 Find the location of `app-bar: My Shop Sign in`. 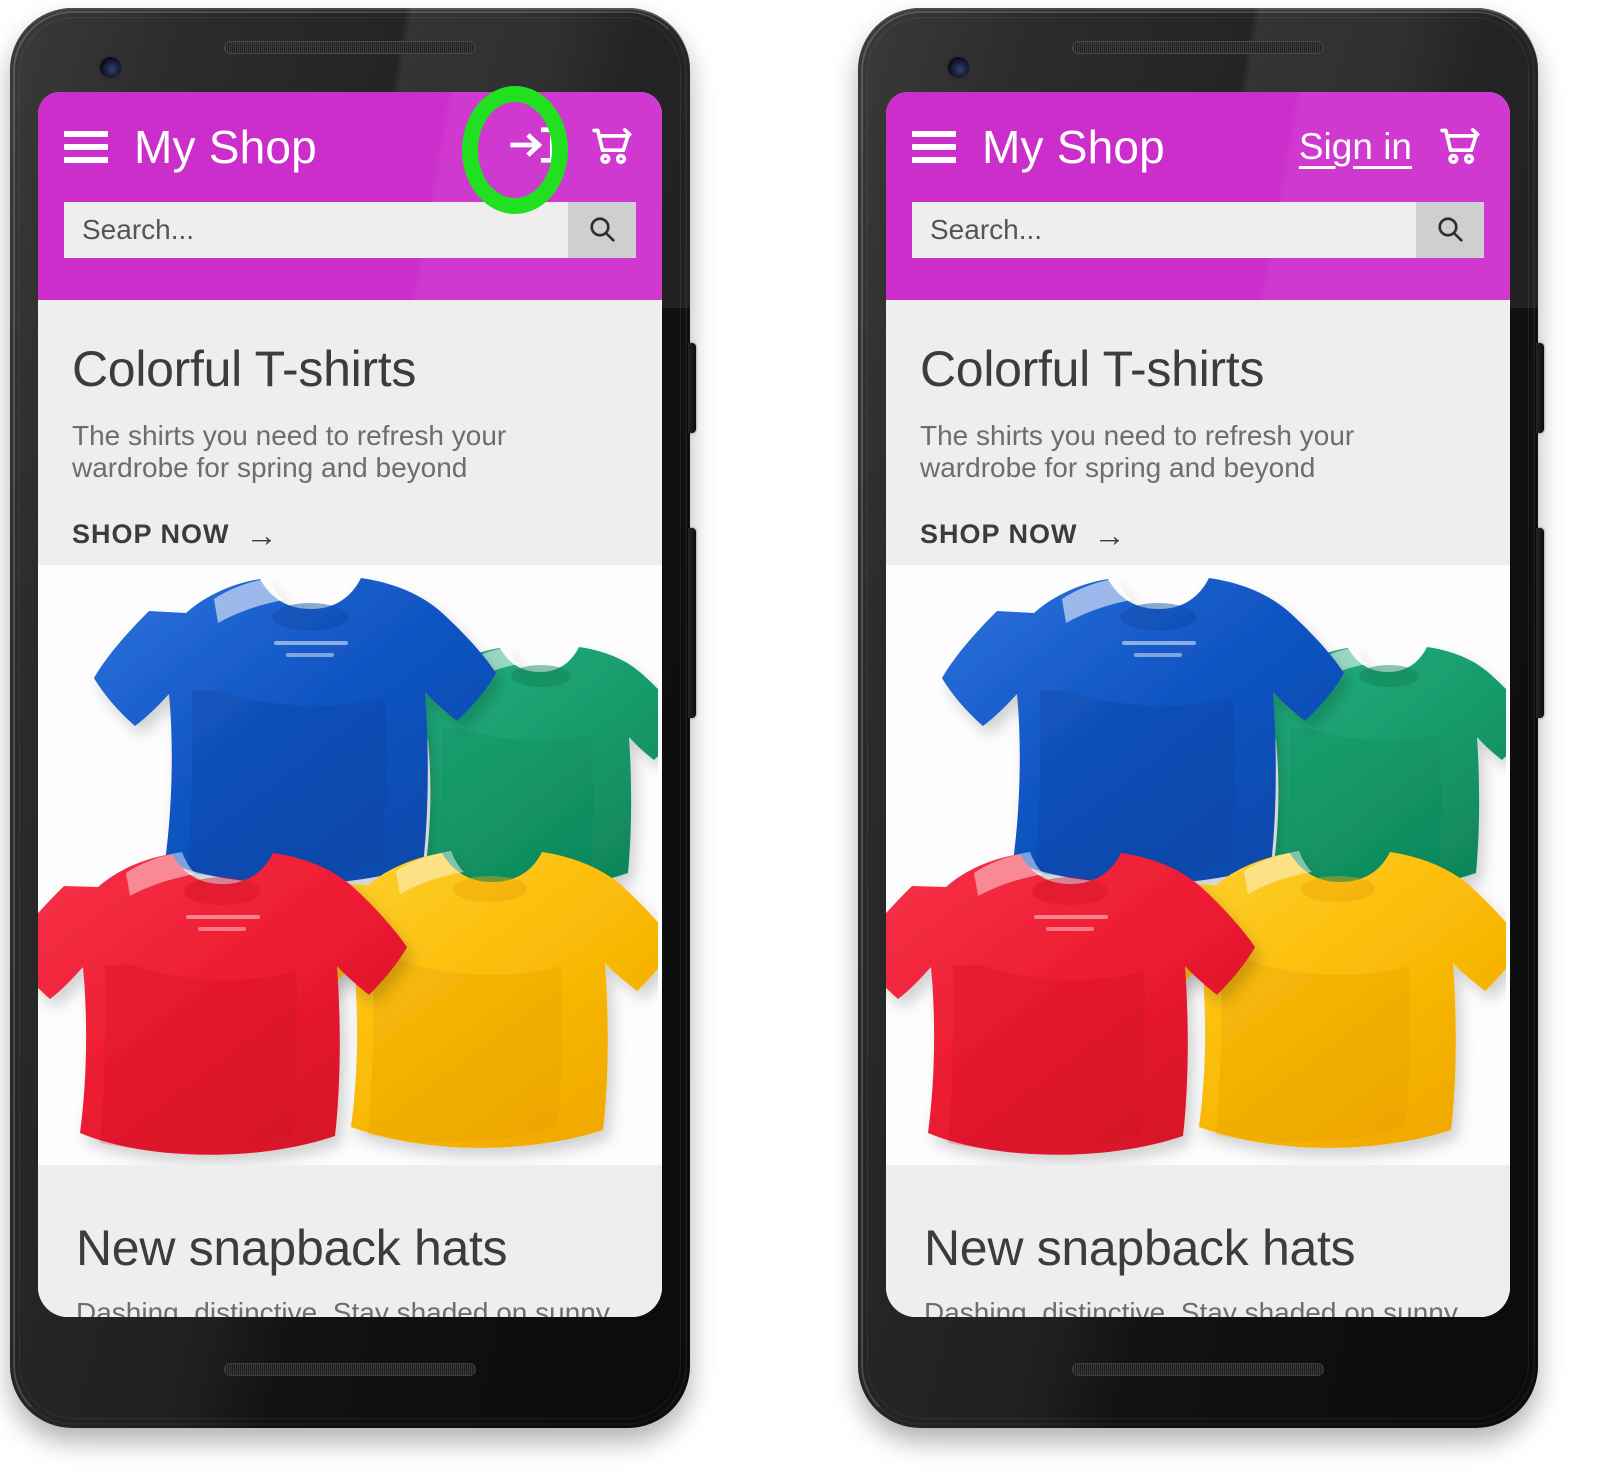

app-bar: My Shop Sign in is located at coordinates (1198, 196).